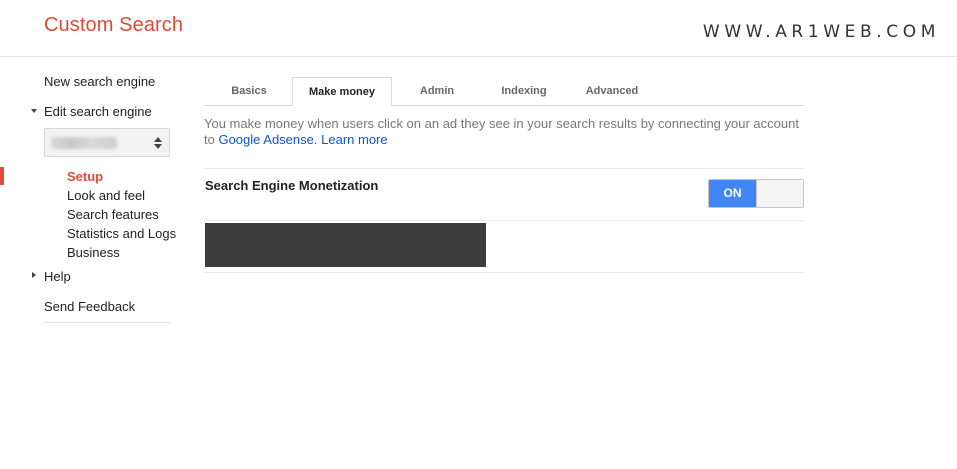  What do you see at coordinates (57, 276) in the screenshot?
I see `help-link: Help` at bounding box center [57, 276].